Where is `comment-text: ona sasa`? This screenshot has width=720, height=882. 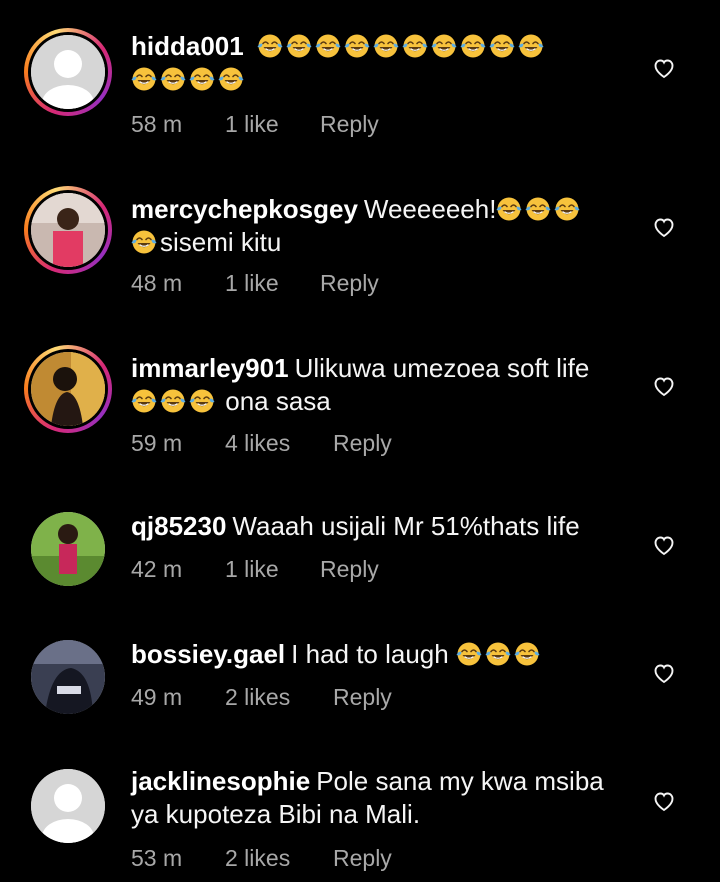 comment-text: ona sasa is located at coordinates (278, 401).